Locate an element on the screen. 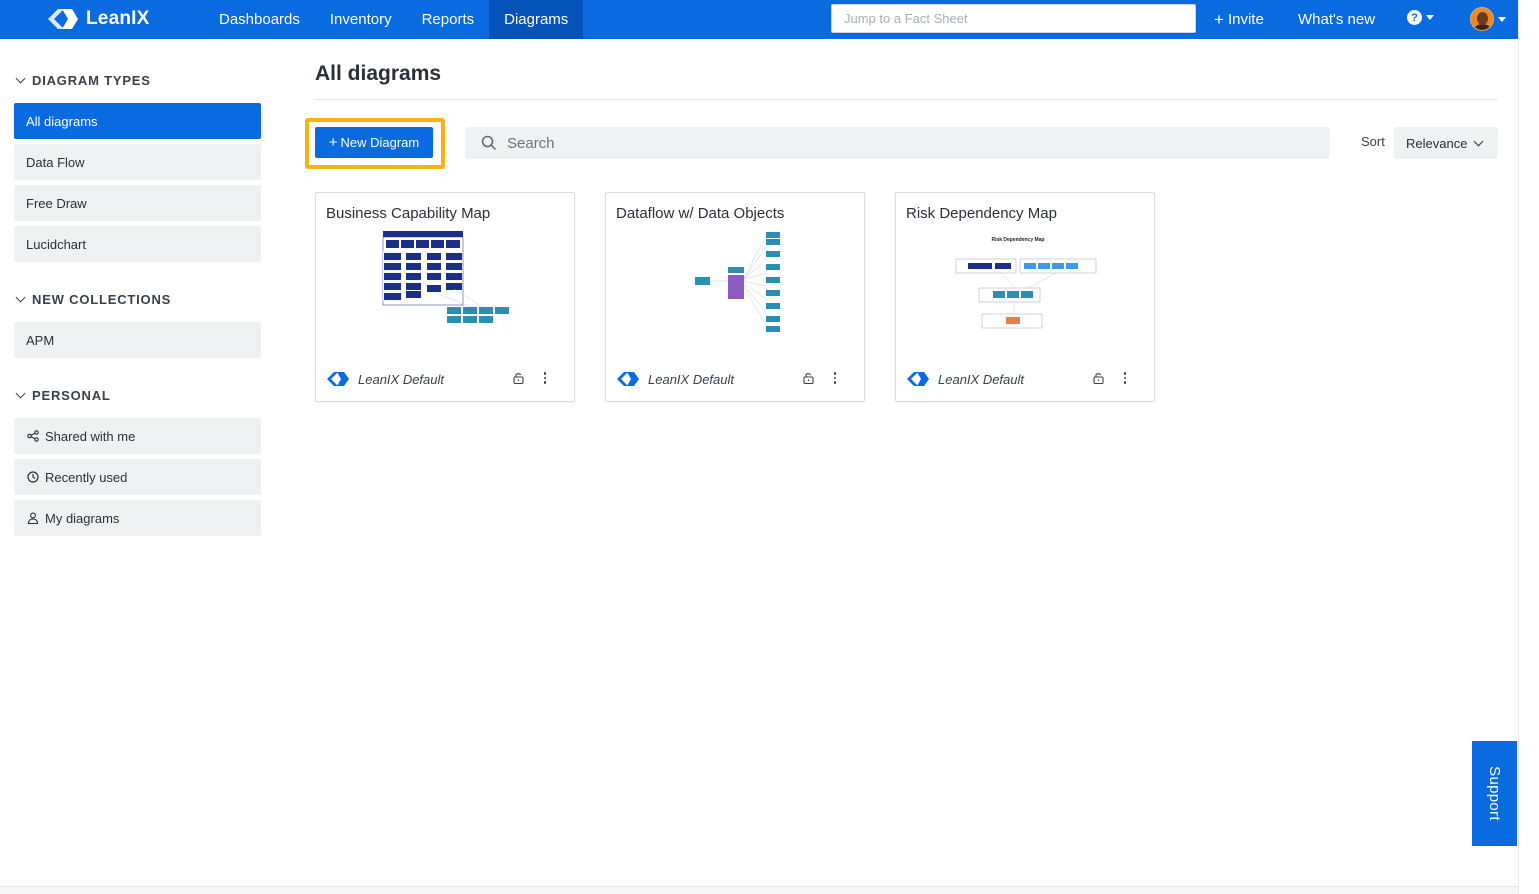 The width and height of the screenshot is (1539, 894). section-new-collections-toggle: NEW COLLECTIONS is located at coordinates (137, 299).